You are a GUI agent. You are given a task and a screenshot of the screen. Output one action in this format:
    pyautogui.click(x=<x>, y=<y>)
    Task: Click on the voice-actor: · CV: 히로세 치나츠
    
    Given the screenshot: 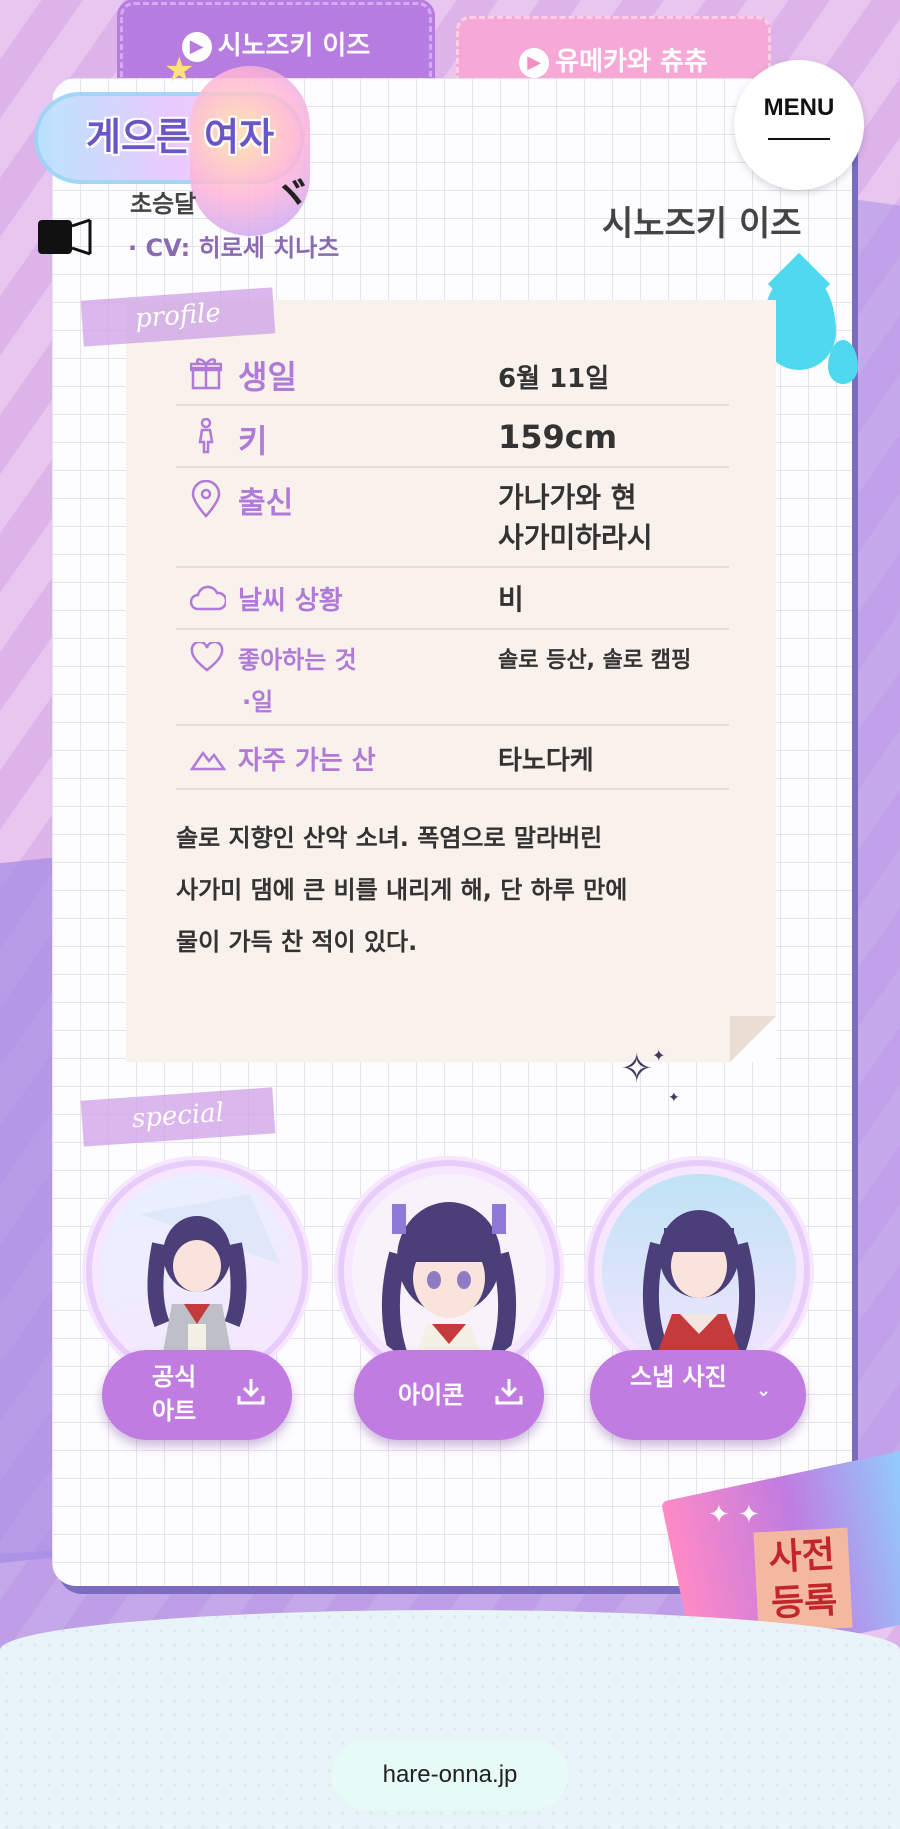 What is the action you would take?
    pyautogui.click(x=234, y=248)
    